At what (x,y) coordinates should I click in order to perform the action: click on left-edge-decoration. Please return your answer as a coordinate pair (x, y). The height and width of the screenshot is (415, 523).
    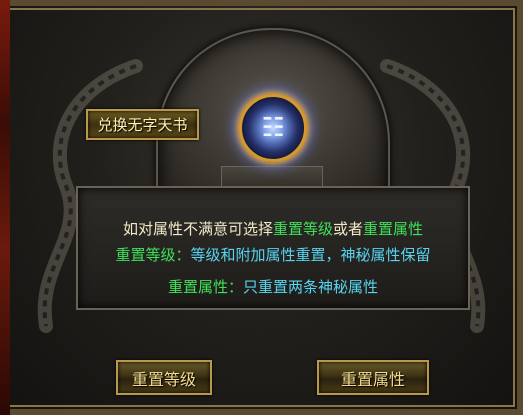
    Looking at the image, I should click on (5, 207).